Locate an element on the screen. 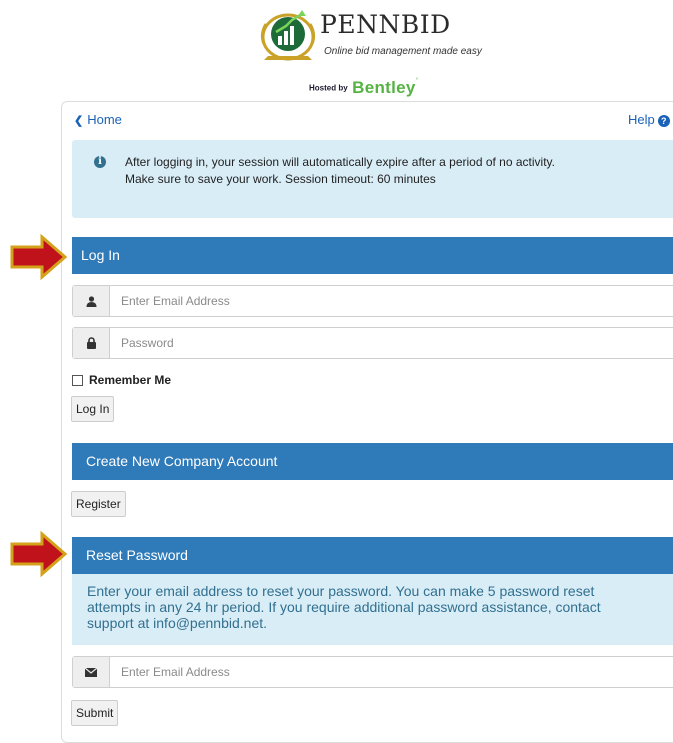  question-circle-icon: ? is located at coordinates (663, 120).